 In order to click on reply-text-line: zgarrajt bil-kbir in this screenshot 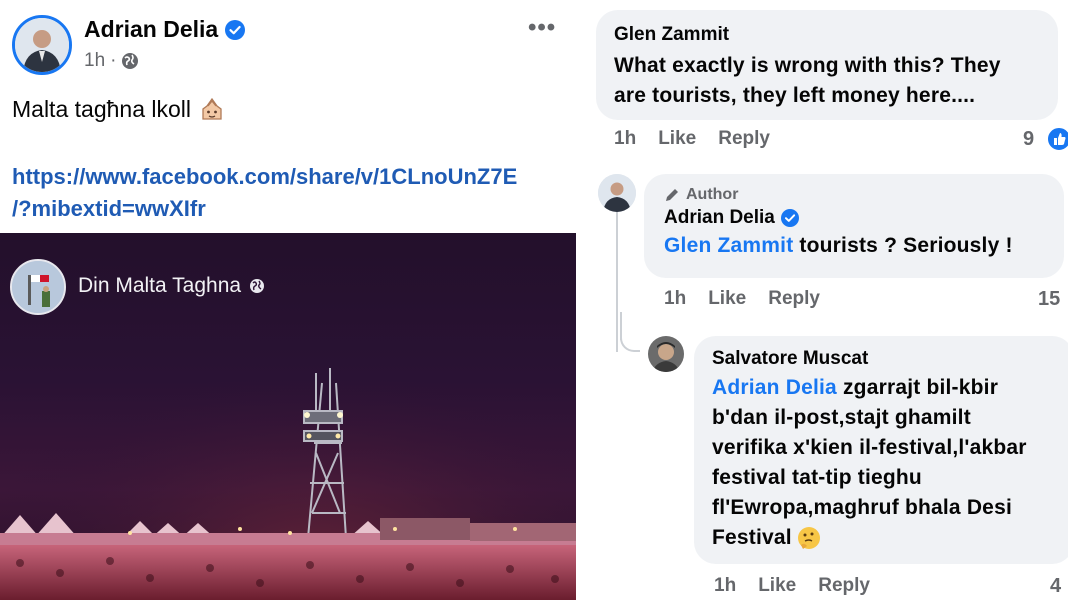, I will do `click(917, 387)`.